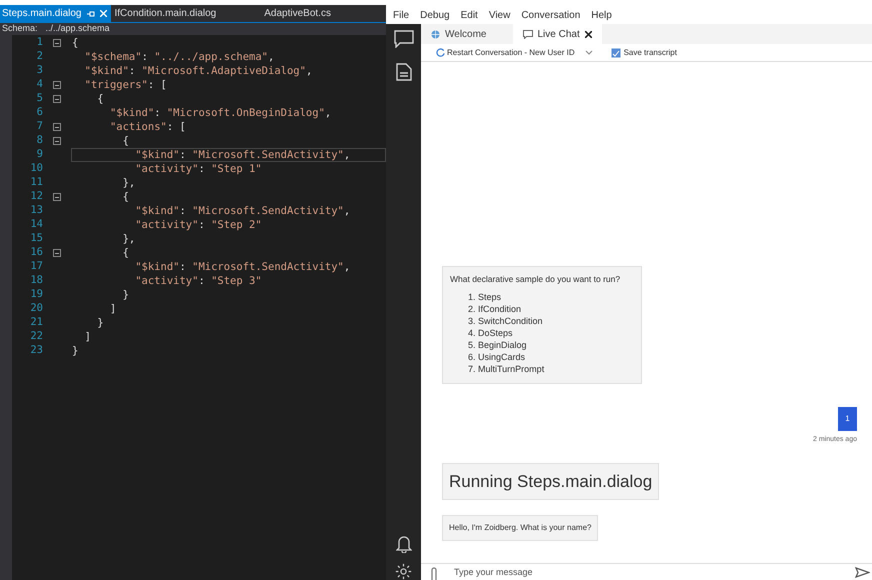 The width and height of the screenshot is (872, 580). Describe the element at coordinates (36, 238) in the screenshot. I see `line-number: 15` at that location.